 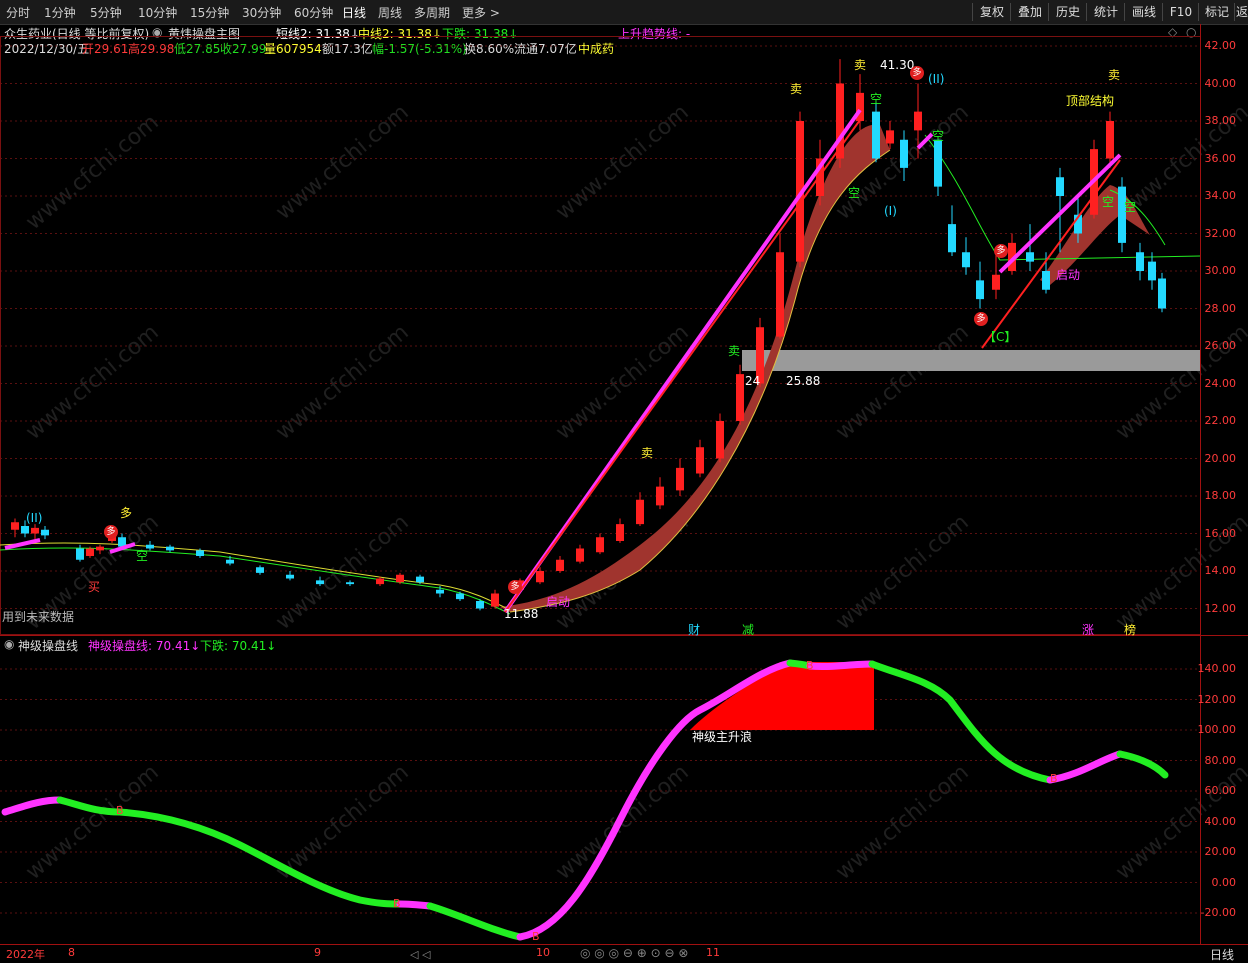 I want to click on price-tick: 16.00, so click(x=1220, y=533).